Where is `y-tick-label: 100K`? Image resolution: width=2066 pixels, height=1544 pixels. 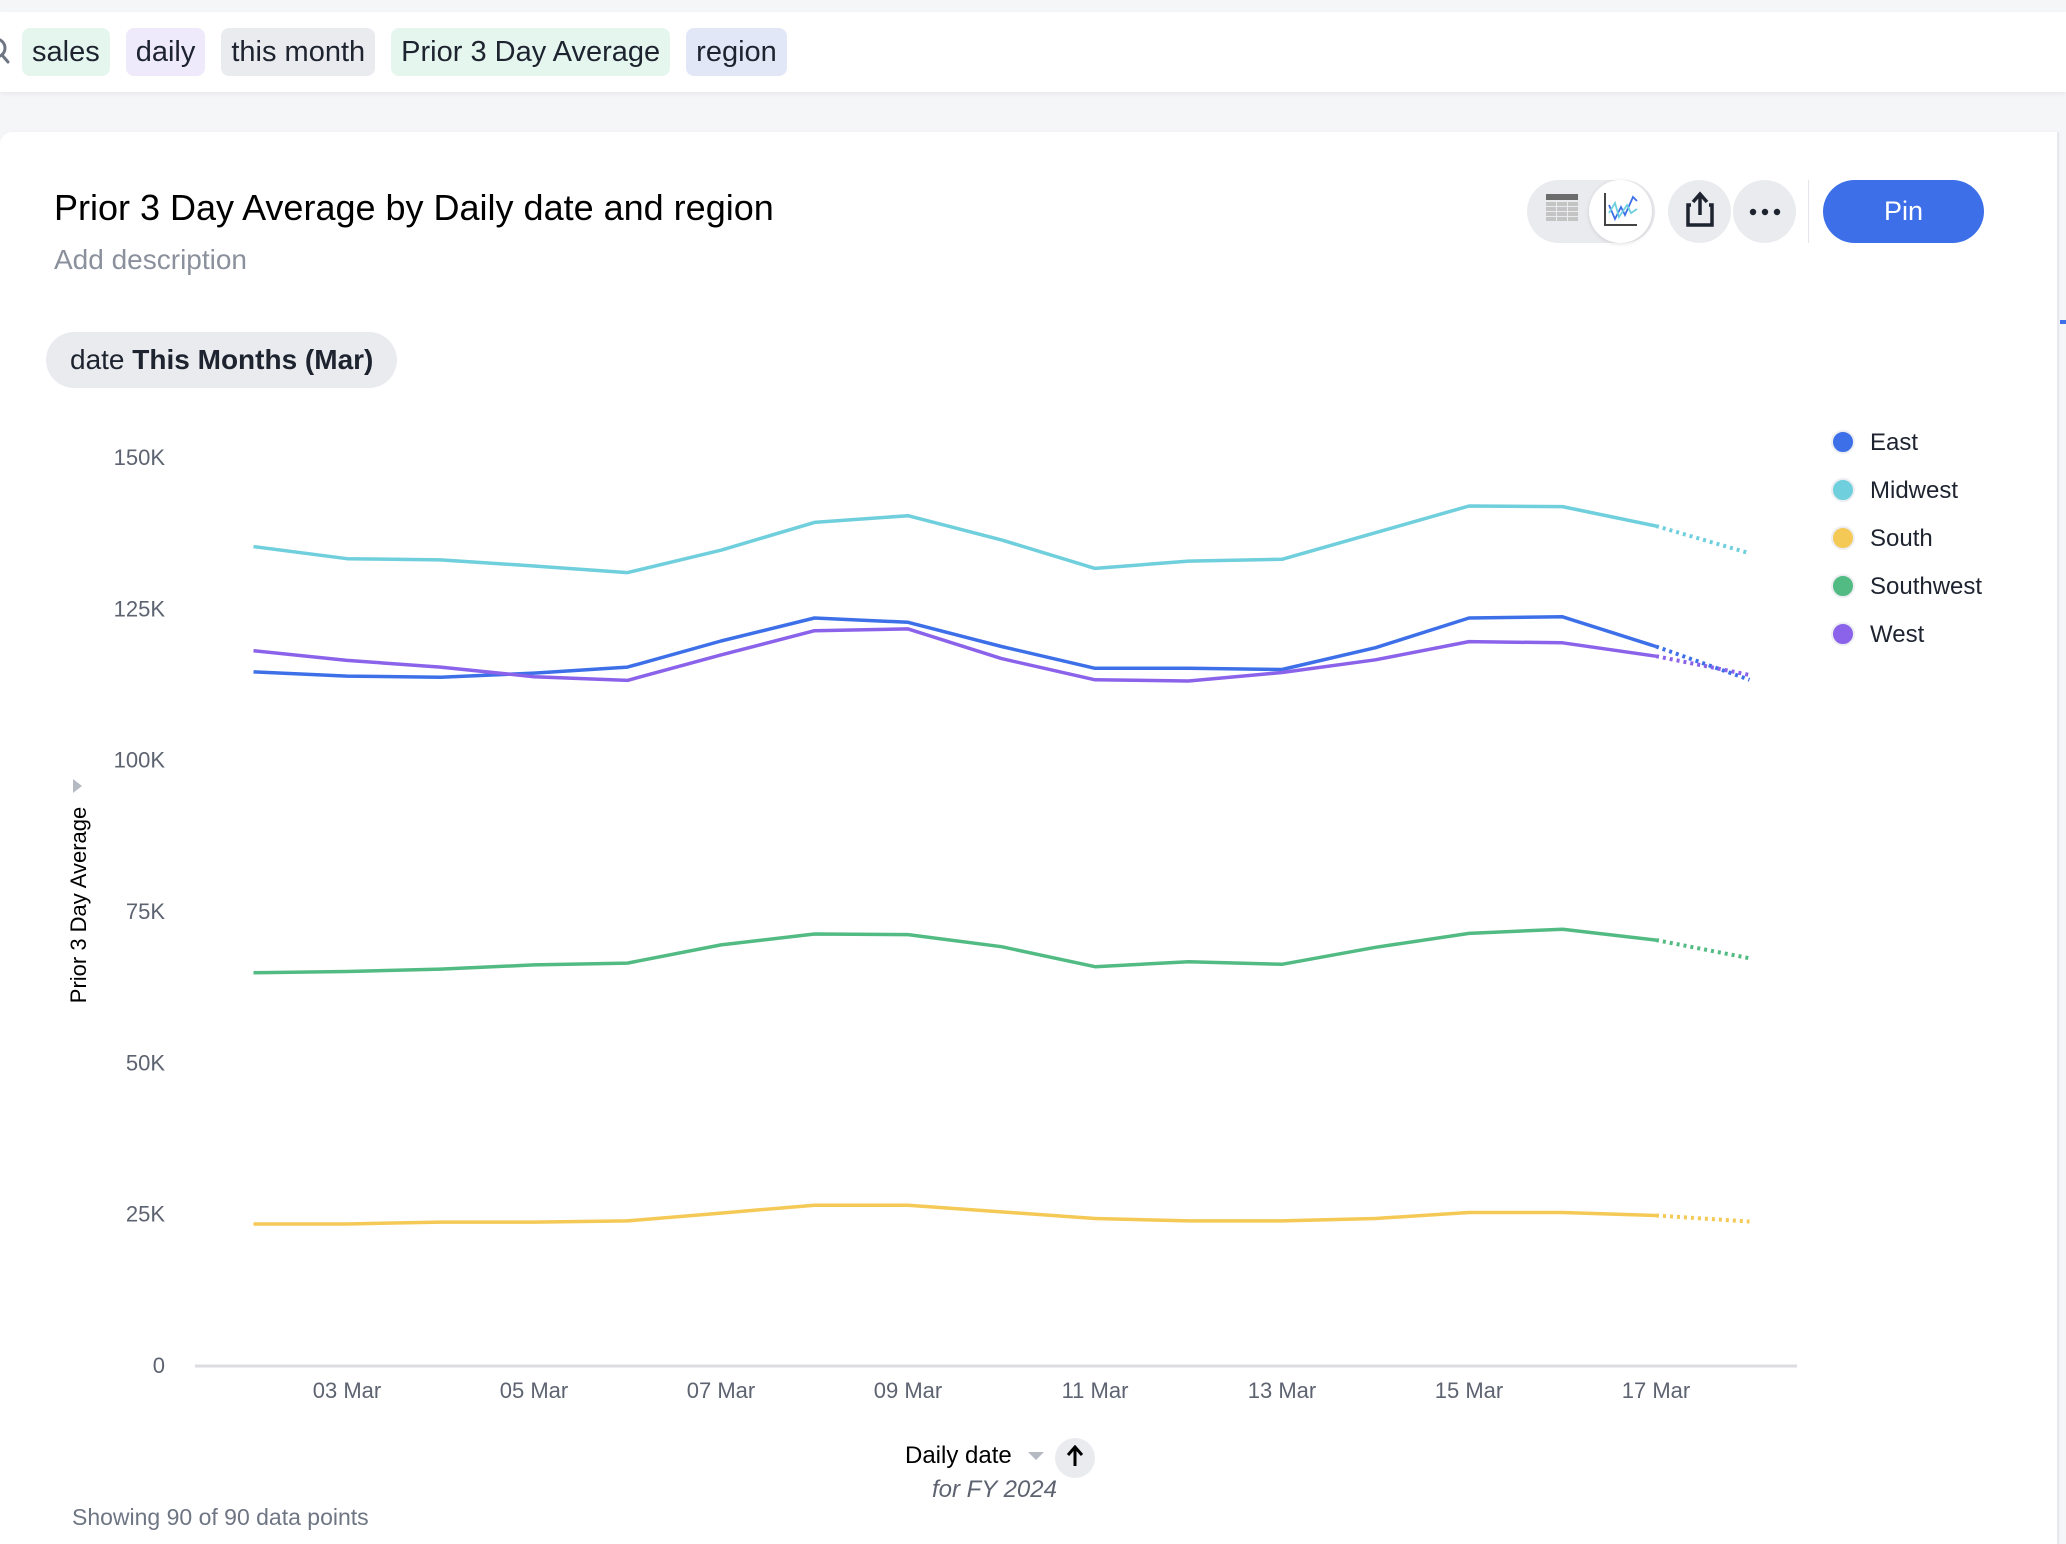
y-tick-label: 100K is located at coordinates (140, 760).